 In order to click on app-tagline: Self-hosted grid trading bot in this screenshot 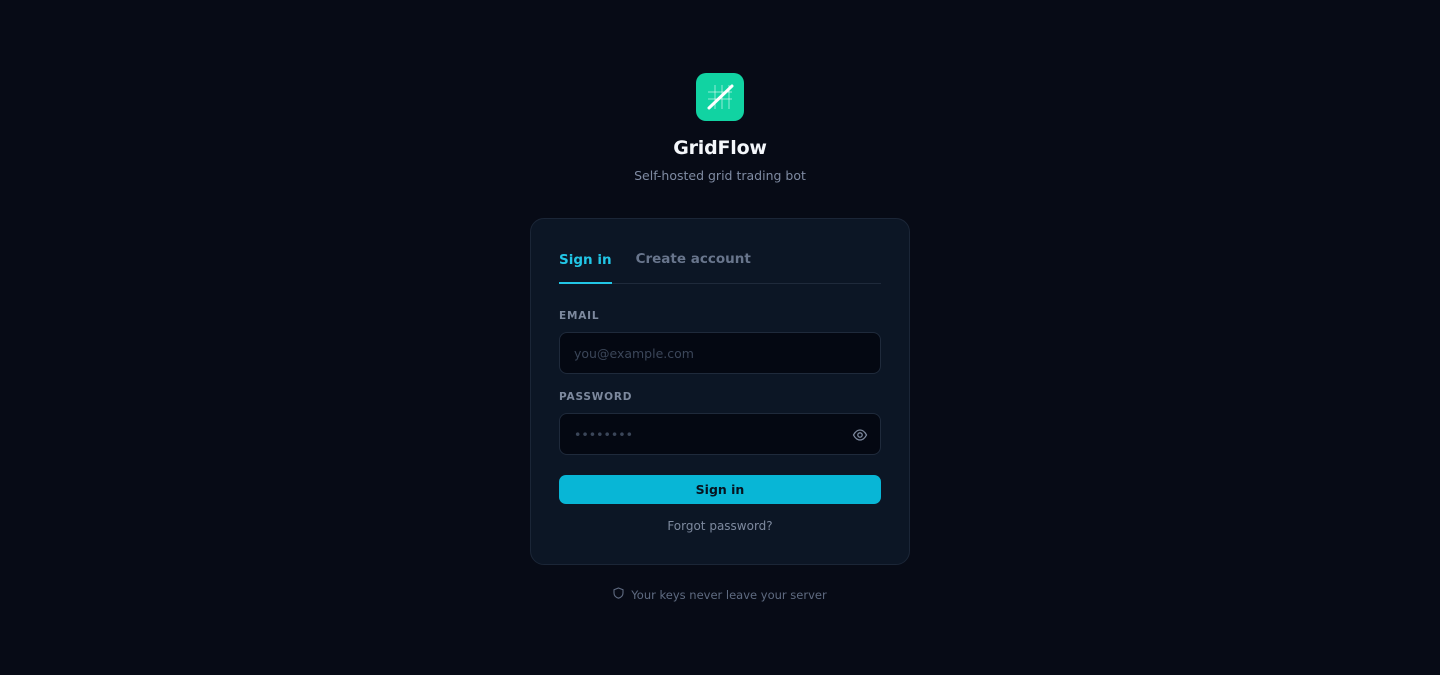, I will do `click(720, 175)`.